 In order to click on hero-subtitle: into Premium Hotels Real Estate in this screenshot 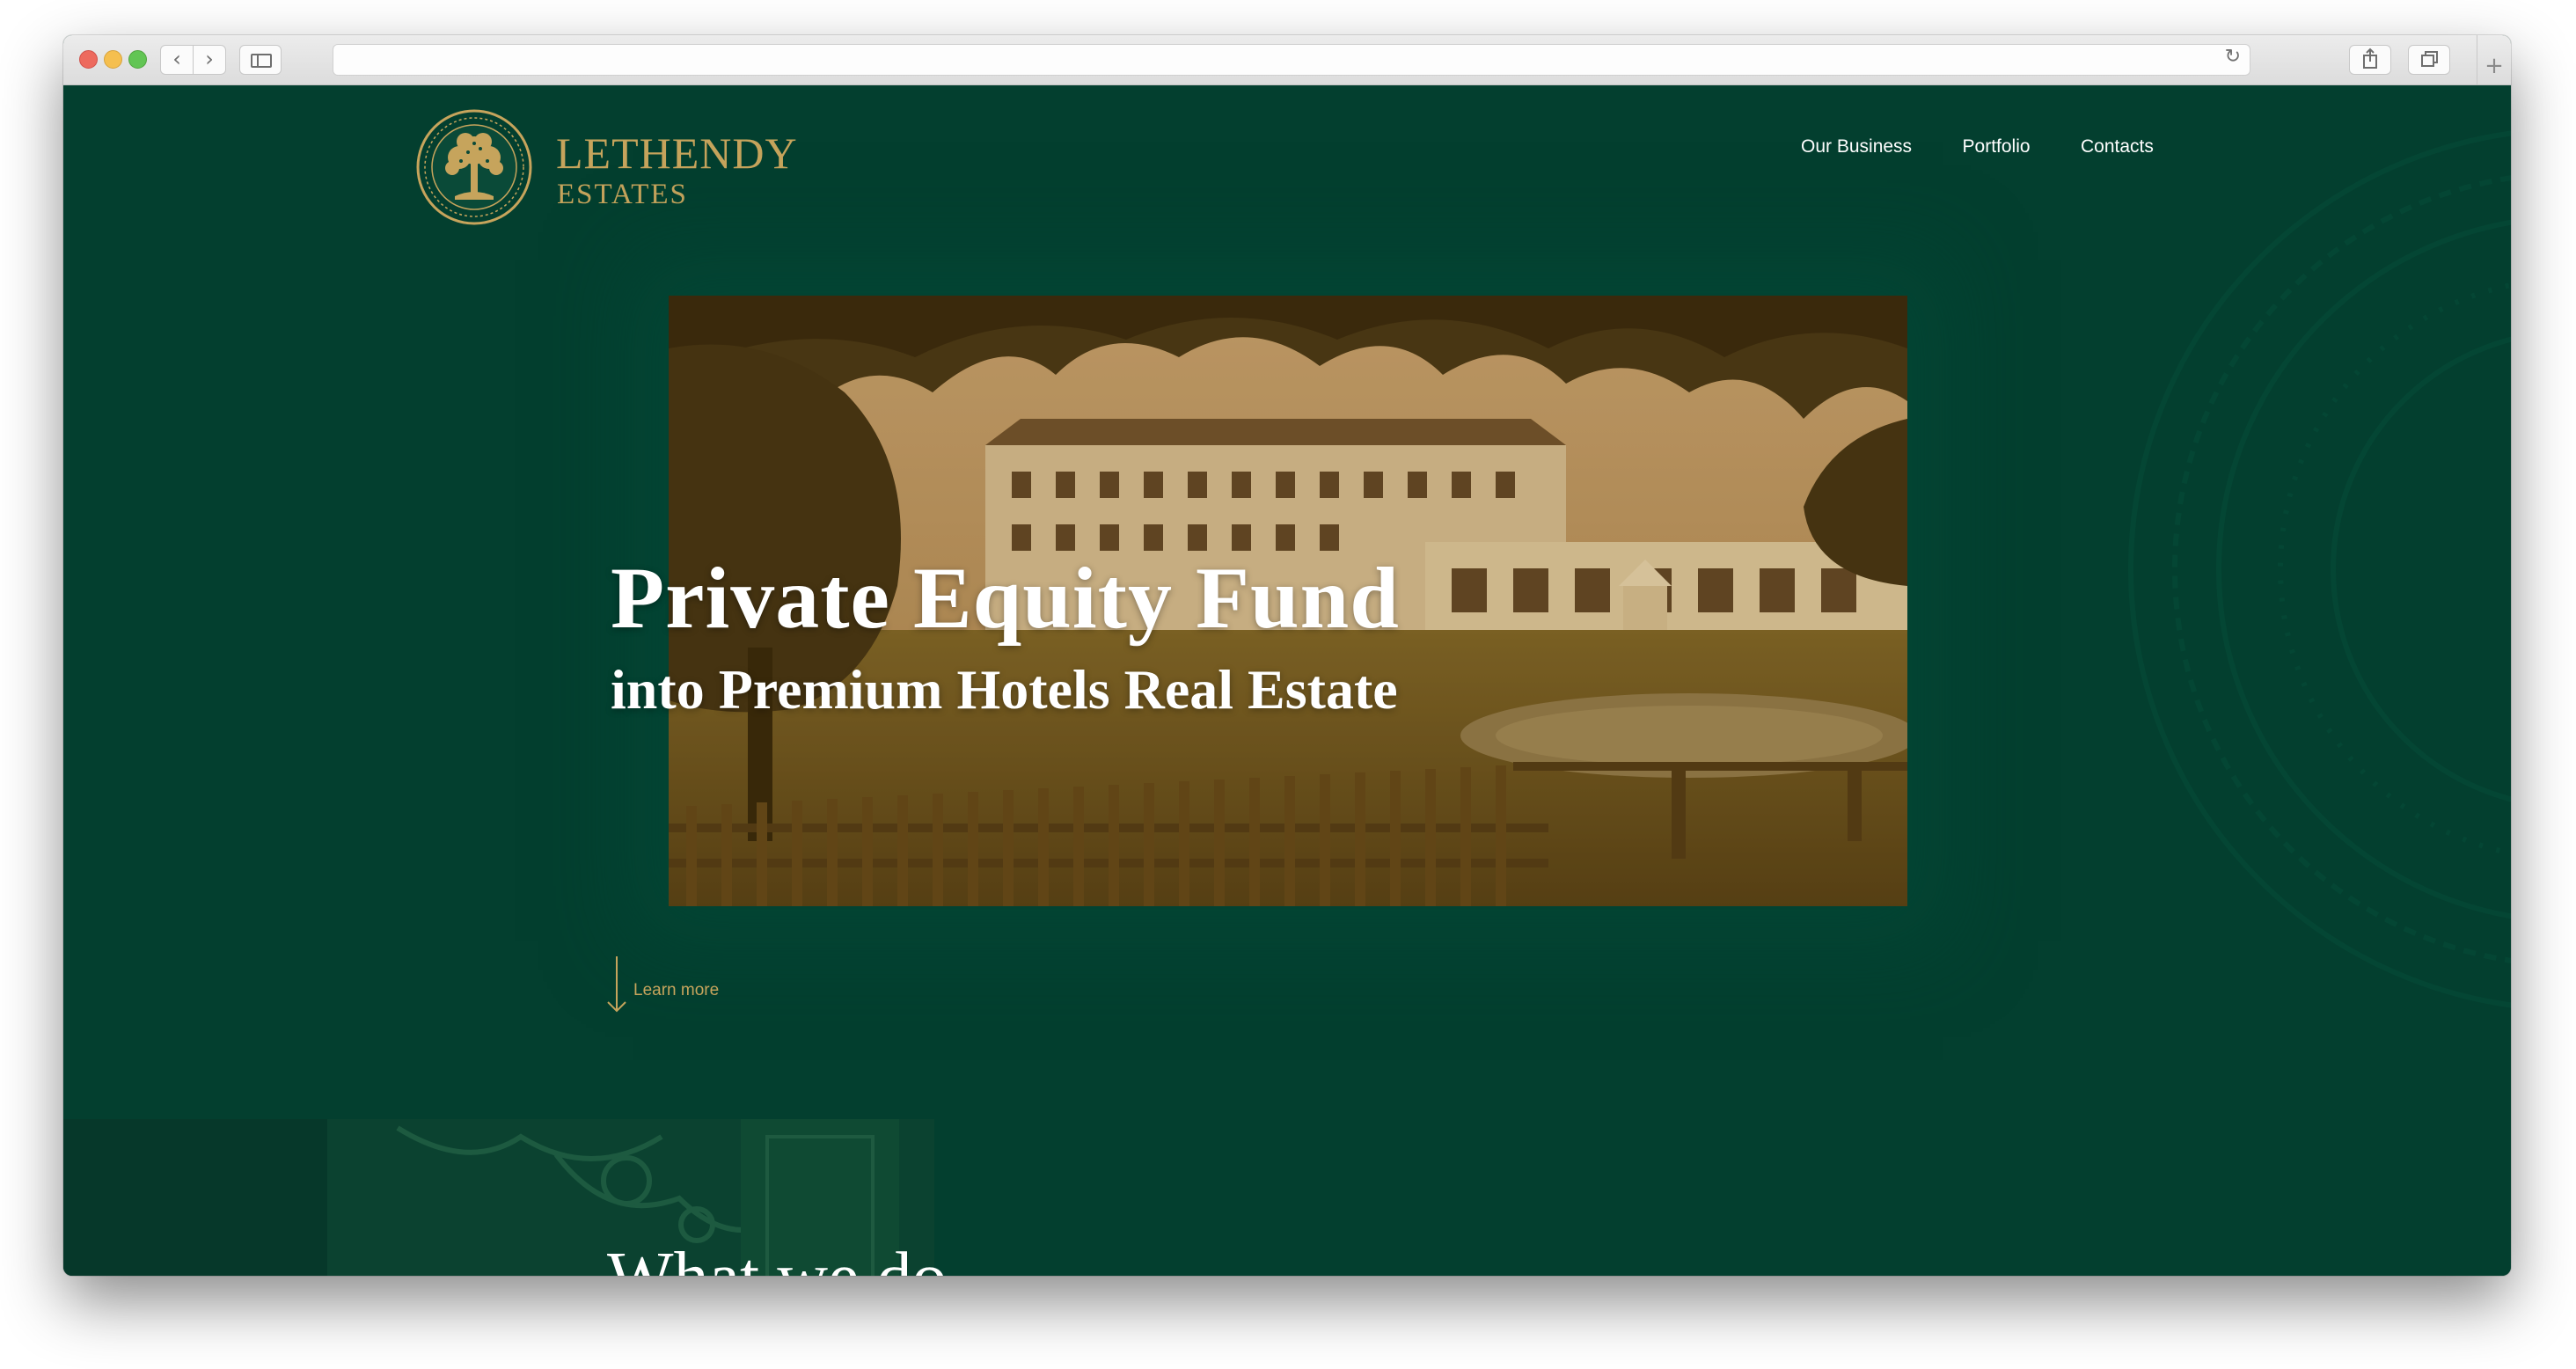, I will do `click(1005, 689)`.